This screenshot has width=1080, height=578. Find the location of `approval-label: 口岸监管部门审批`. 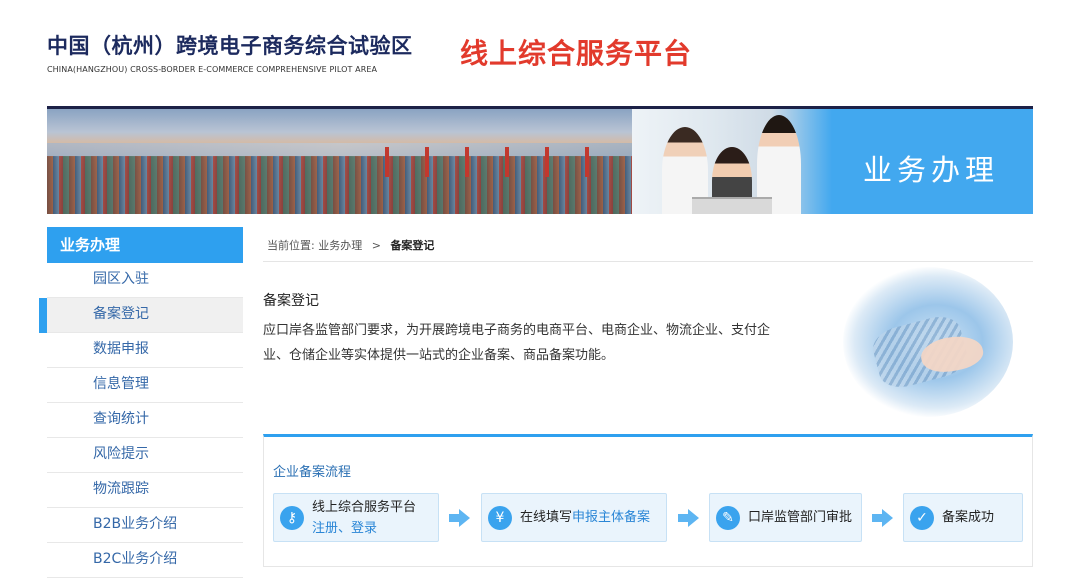

approval-label: 口岸监管部门审批 is located at coordinates (800, 517).